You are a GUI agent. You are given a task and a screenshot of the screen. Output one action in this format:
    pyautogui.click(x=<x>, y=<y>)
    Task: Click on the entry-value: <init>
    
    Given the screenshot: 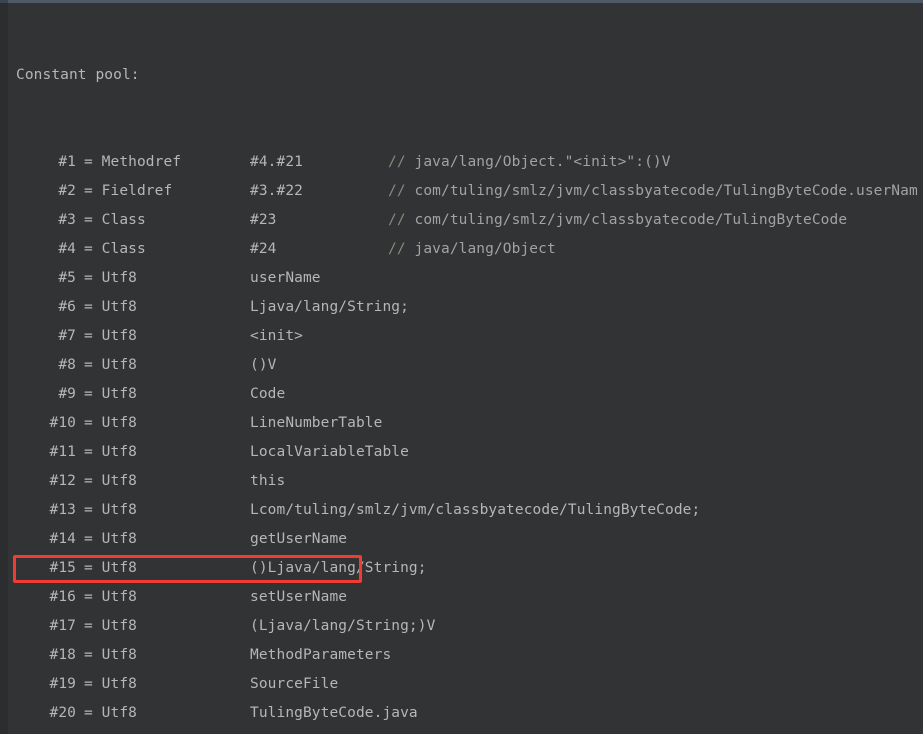 What is the action you would take?
    pyautogui.click(x=276, y=336)
    